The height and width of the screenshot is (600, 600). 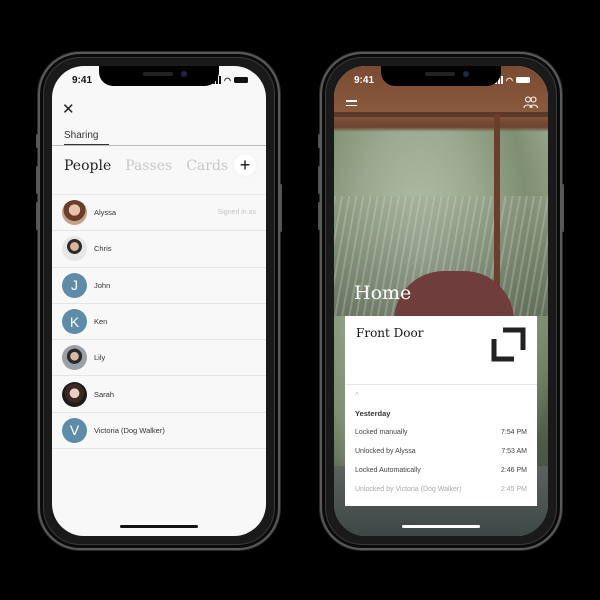 I want to click on home-title: Home, so click(x=383, y=293).